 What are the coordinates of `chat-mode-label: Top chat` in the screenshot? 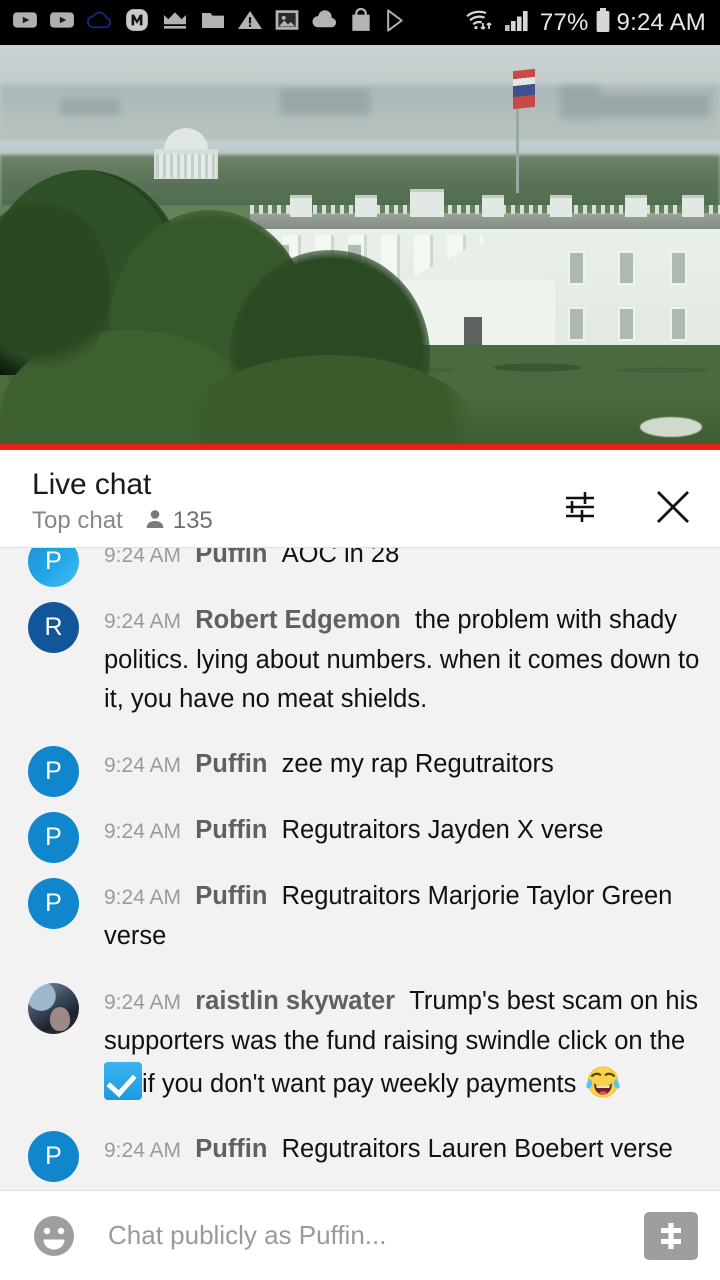 It's located at (77, 521).